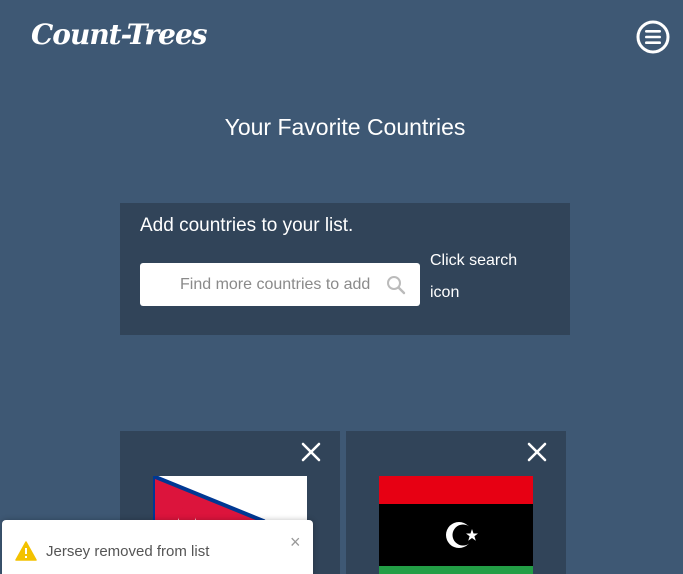  I want to click on search-hint: Click search icon, so click(474, 276).